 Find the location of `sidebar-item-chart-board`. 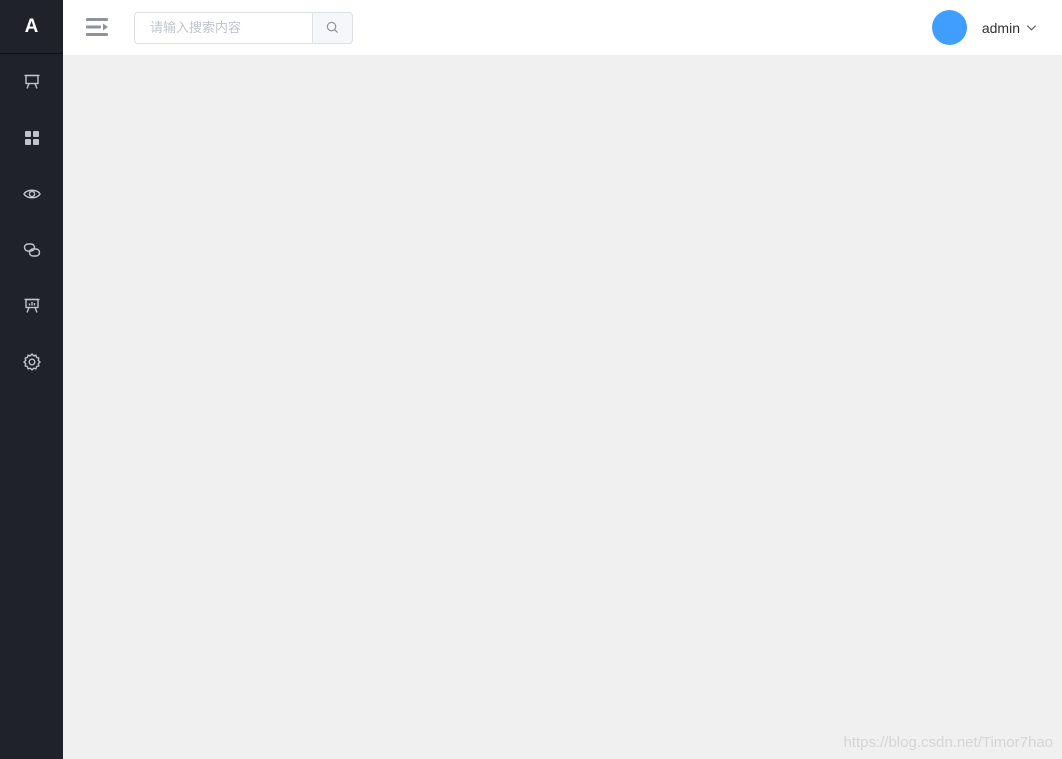

sidebar-item-chart-board is located at coordinates (31, 308).